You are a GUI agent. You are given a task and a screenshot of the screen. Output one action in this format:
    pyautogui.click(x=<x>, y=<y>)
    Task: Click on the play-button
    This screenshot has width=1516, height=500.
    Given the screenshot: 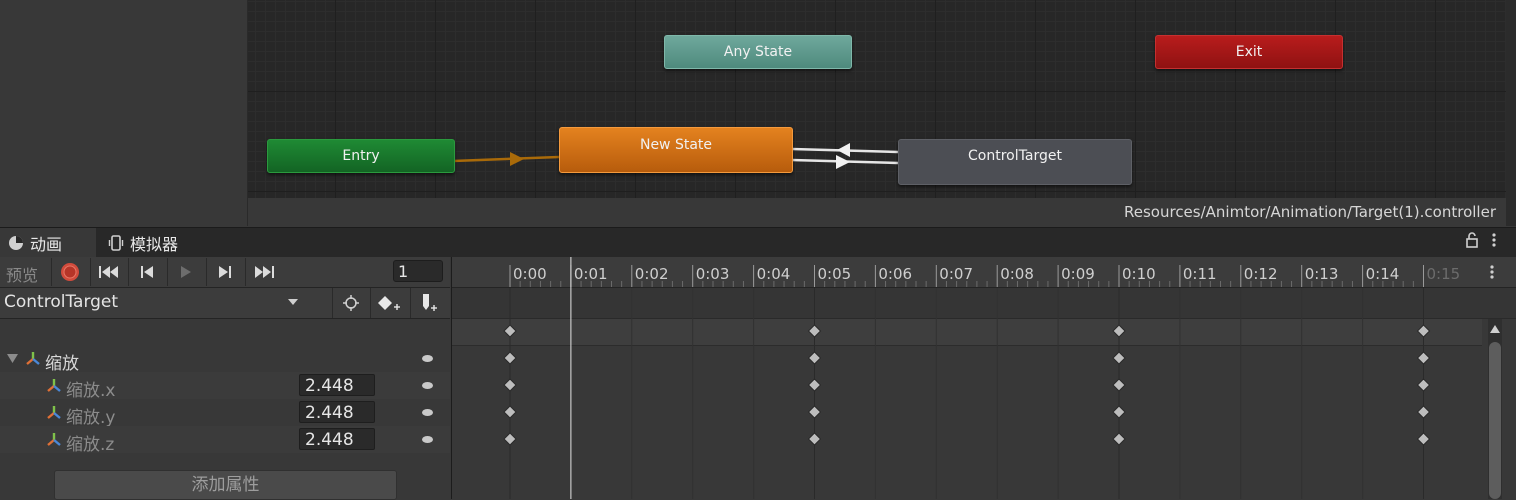 What is the action you would take?
    pyautogui.click(x=185, y=272)
    